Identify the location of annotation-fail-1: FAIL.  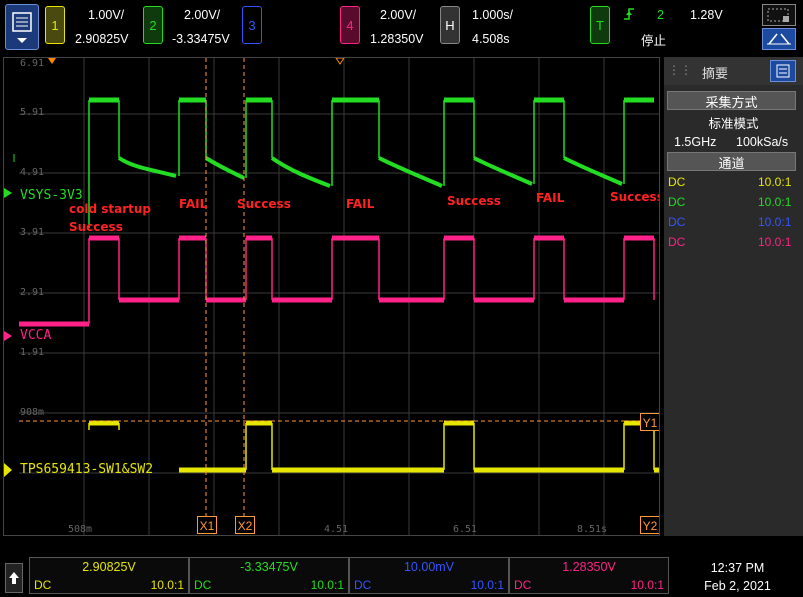
(193, 204).